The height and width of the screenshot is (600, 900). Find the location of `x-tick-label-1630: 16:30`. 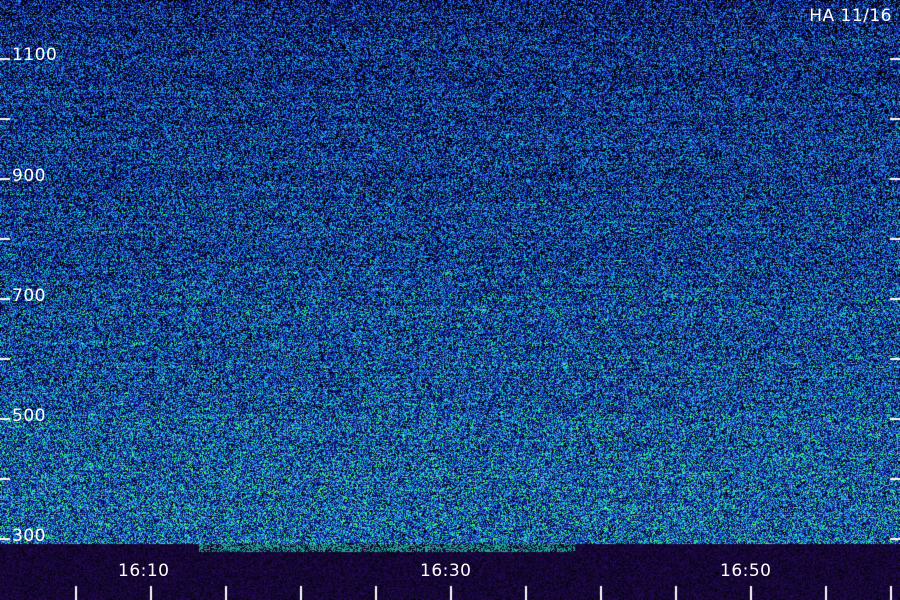

x-tick-label-1630: 16:30 is located at coordinates (446, 571).